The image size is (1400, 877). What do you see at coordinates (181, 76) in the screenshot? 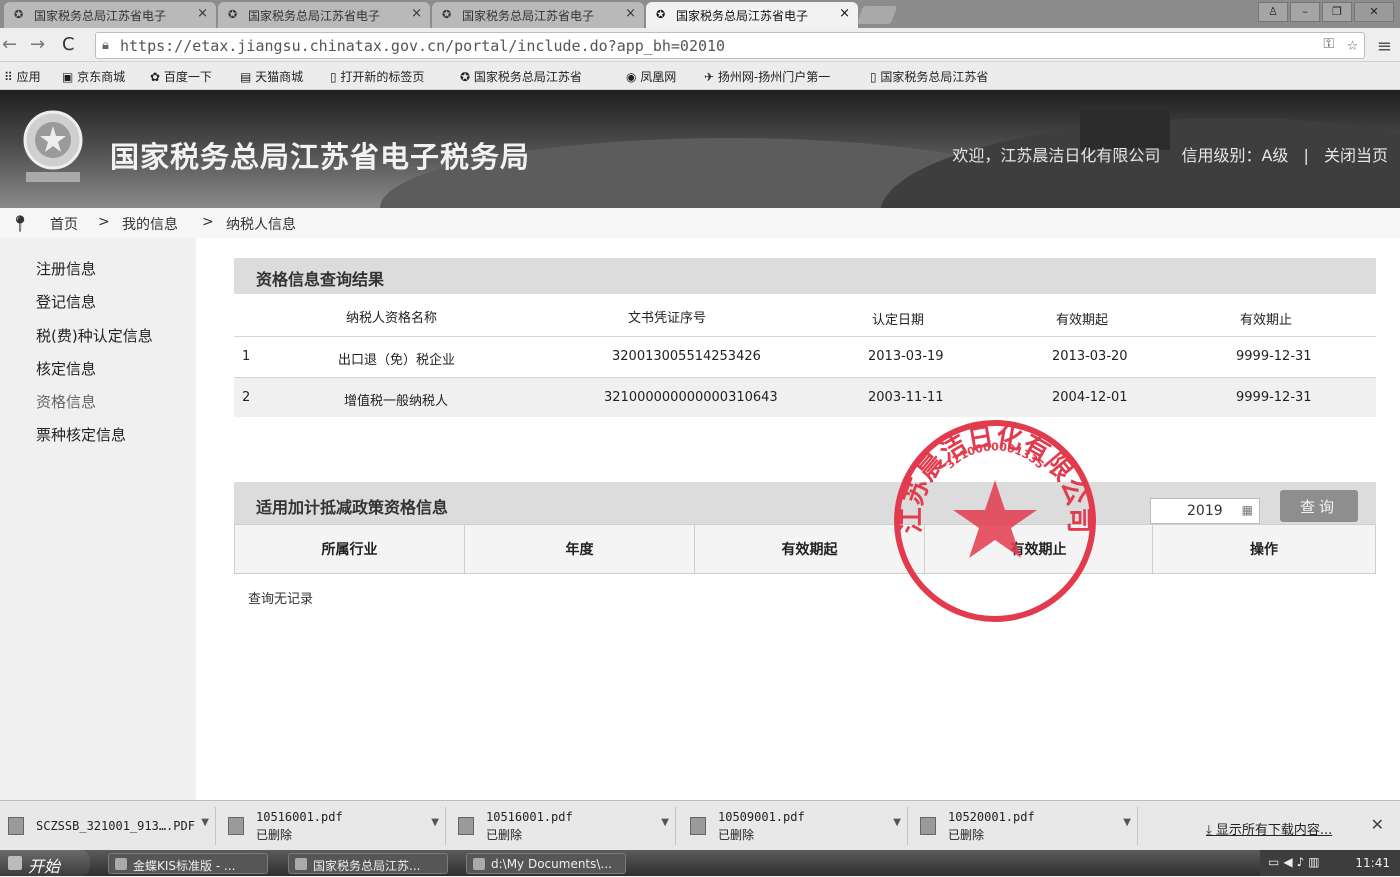
I see `bookmark-baidu: ✿ 百度一下` at bounding box center [181, 76].